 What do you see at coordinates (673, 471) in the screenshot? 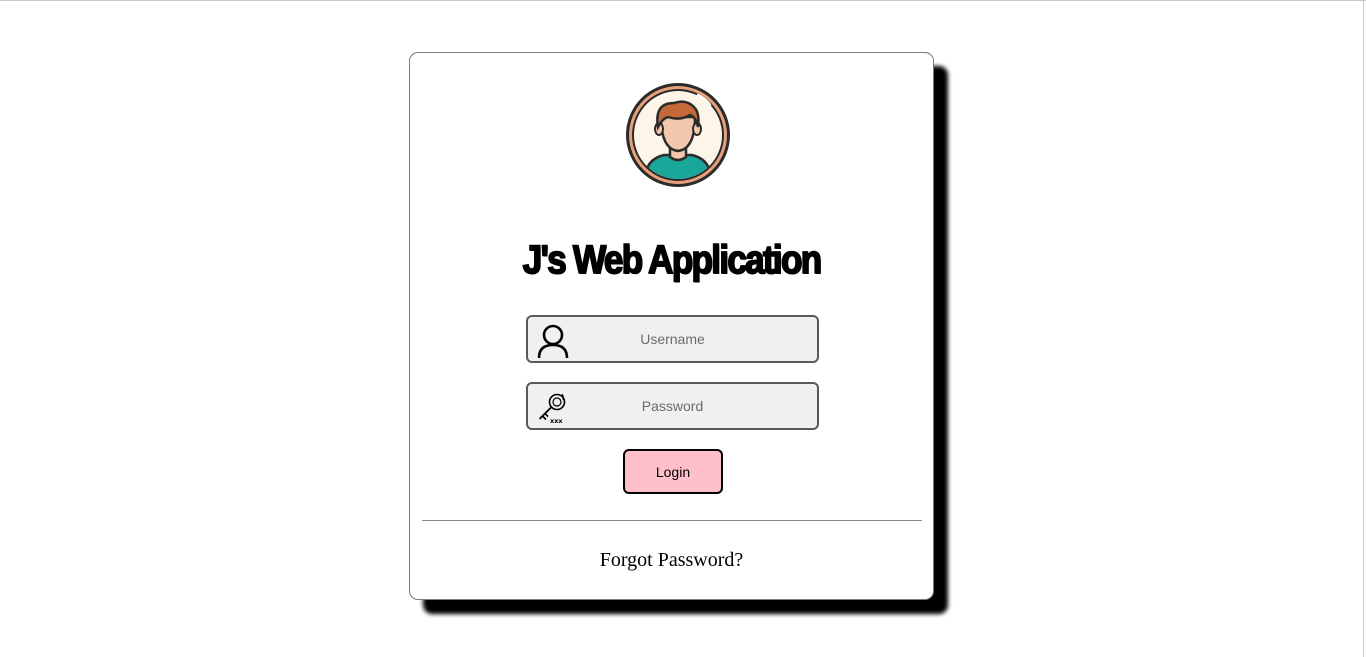
I see `login-button: Login` at bounding box center [673, 471].